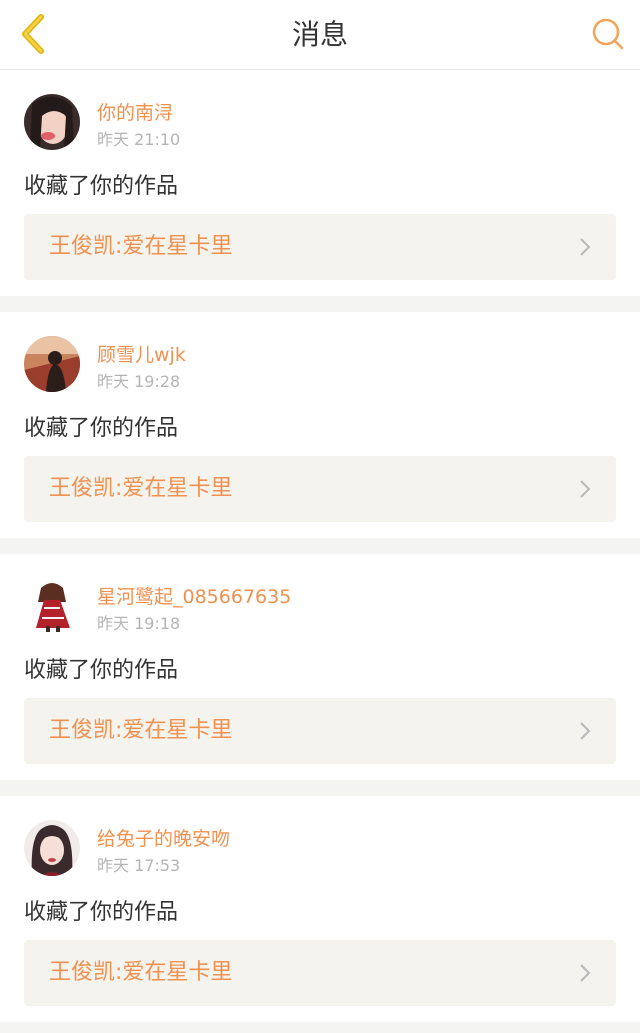  Describe the element at coordinates (194, 595) in the screenshot. I see `username: 星河鹭起_085667635` at that location.